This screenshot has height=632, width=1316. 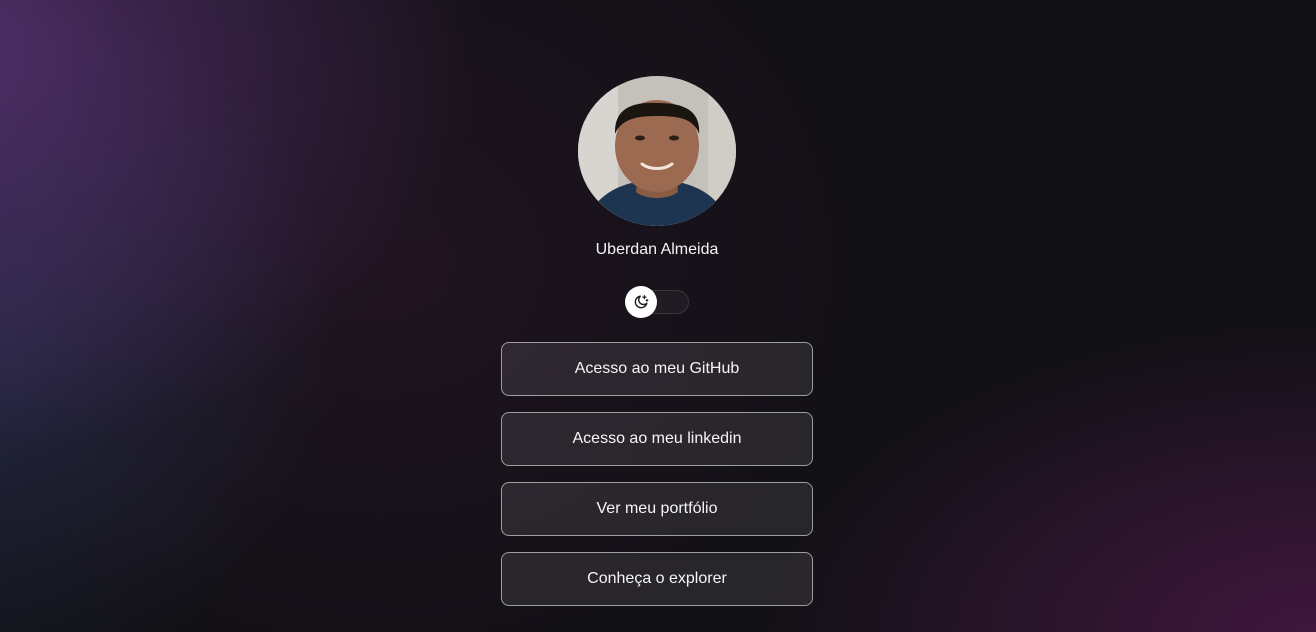 What do you see at coordinates (657, 509) in the screenshot?
I see `portfolio-link-button: Ver meu portfólio` at bounding box center [657, 509].